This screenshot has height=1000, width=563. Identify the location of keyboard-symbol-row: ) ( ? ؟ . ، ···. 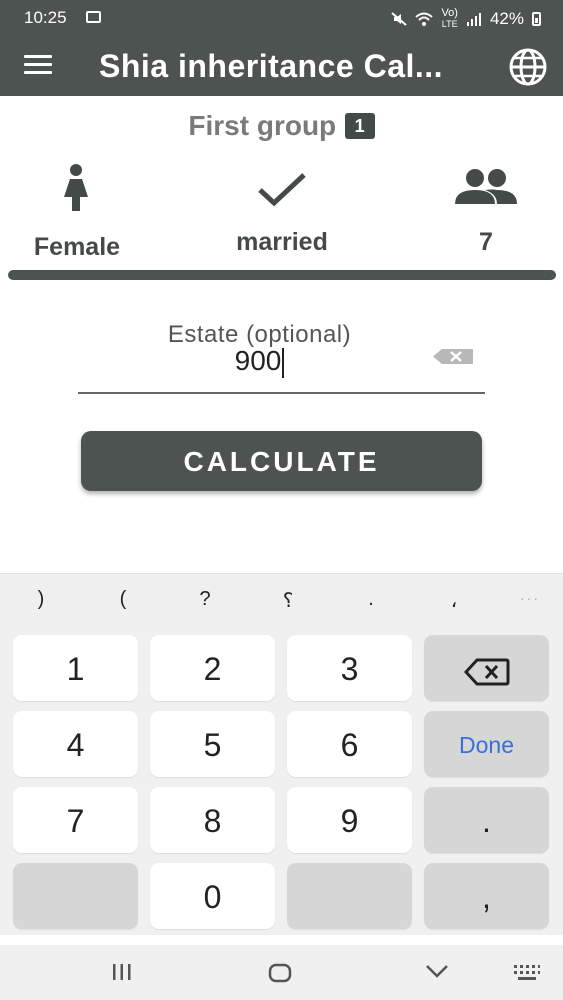
(281, 599).